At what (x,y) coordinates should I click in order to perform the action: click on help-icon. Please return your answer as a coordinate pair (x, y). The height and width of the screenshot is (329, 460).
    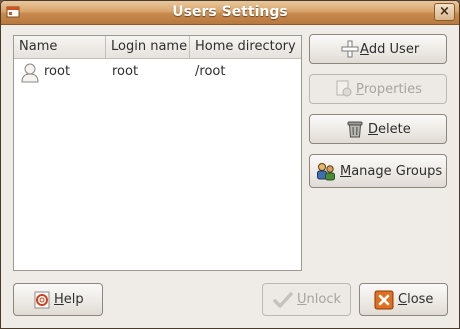
    Looking at the image, I should click on (42, 299).